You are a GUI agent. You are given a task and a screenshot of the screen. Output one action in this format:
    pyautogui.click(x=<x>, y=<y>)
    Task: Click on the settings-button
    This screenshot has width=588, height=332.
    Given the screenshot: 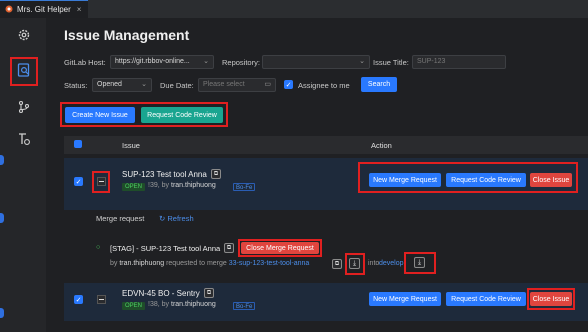 What is the action you would take?
    pyautogui.click(x=24, y=36)
    